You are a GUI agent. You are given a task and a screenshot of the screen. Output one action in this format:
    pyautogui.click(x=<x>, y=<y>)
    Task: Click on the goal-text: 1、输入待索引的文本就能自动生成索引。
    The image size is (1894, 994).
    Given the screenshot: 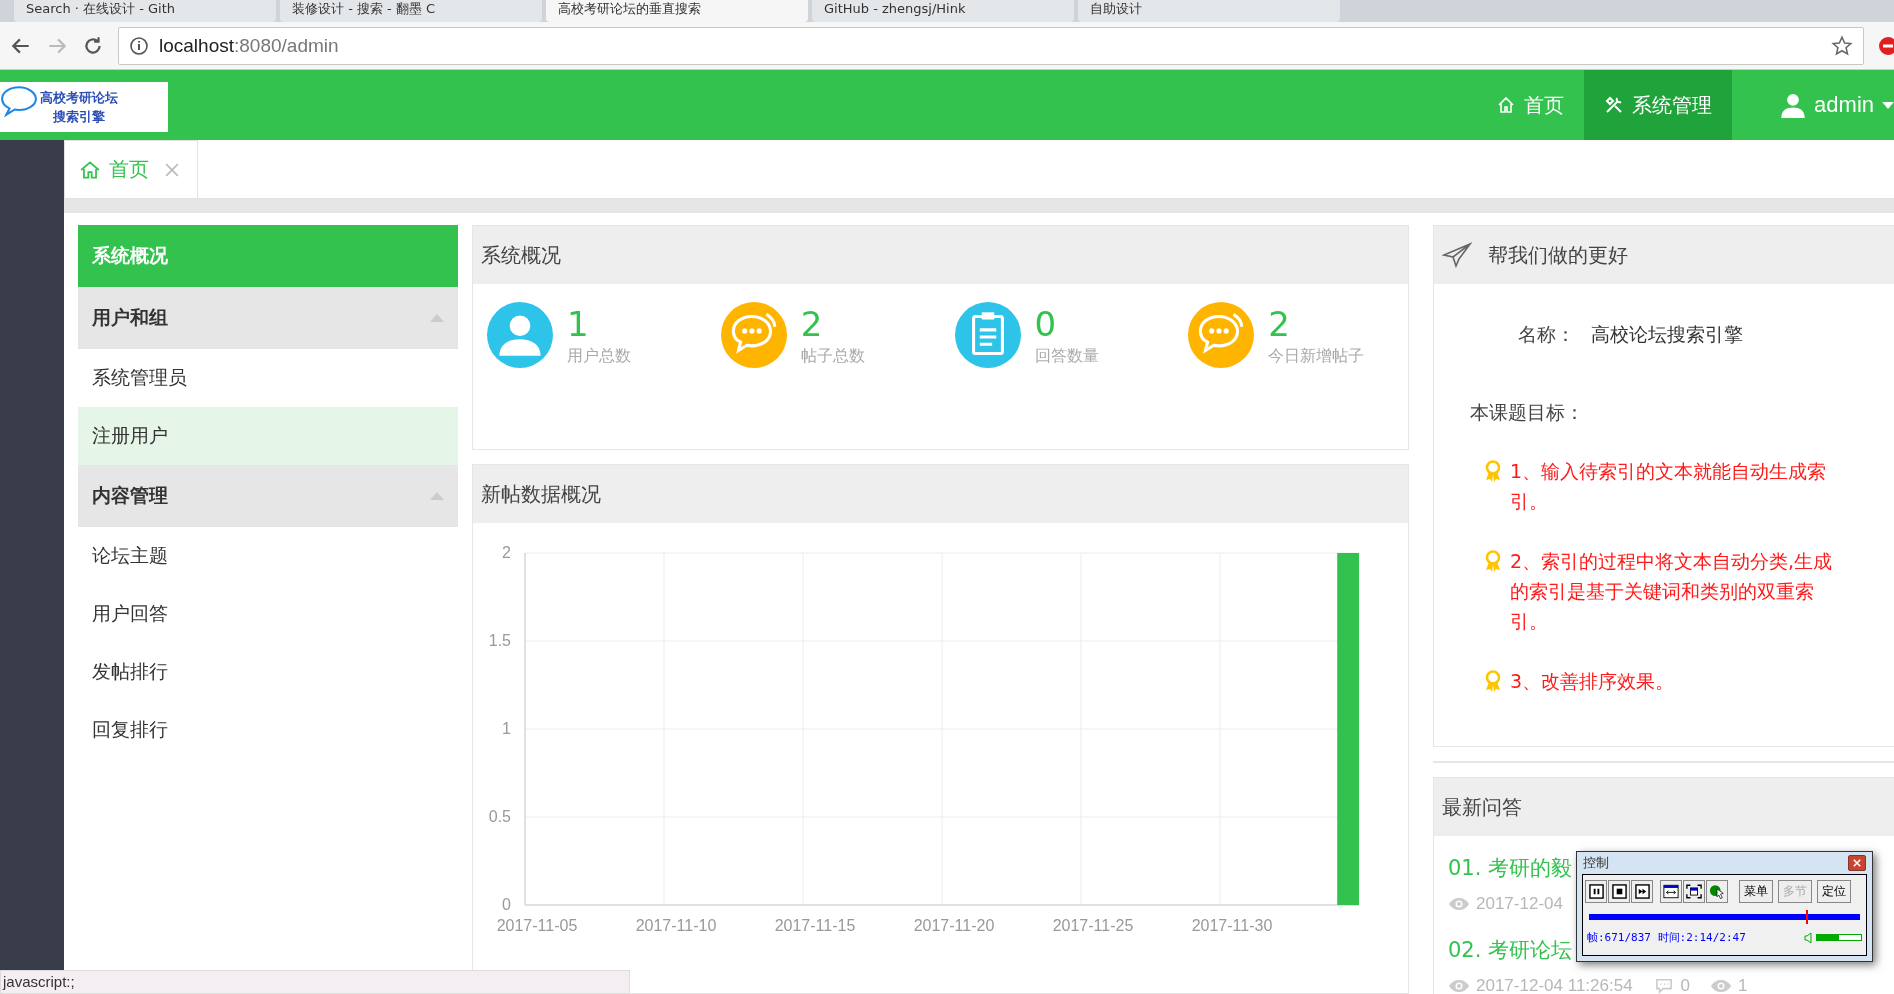 What is the action you would take?
    pyautogui.click(x=1669, y=486)
    